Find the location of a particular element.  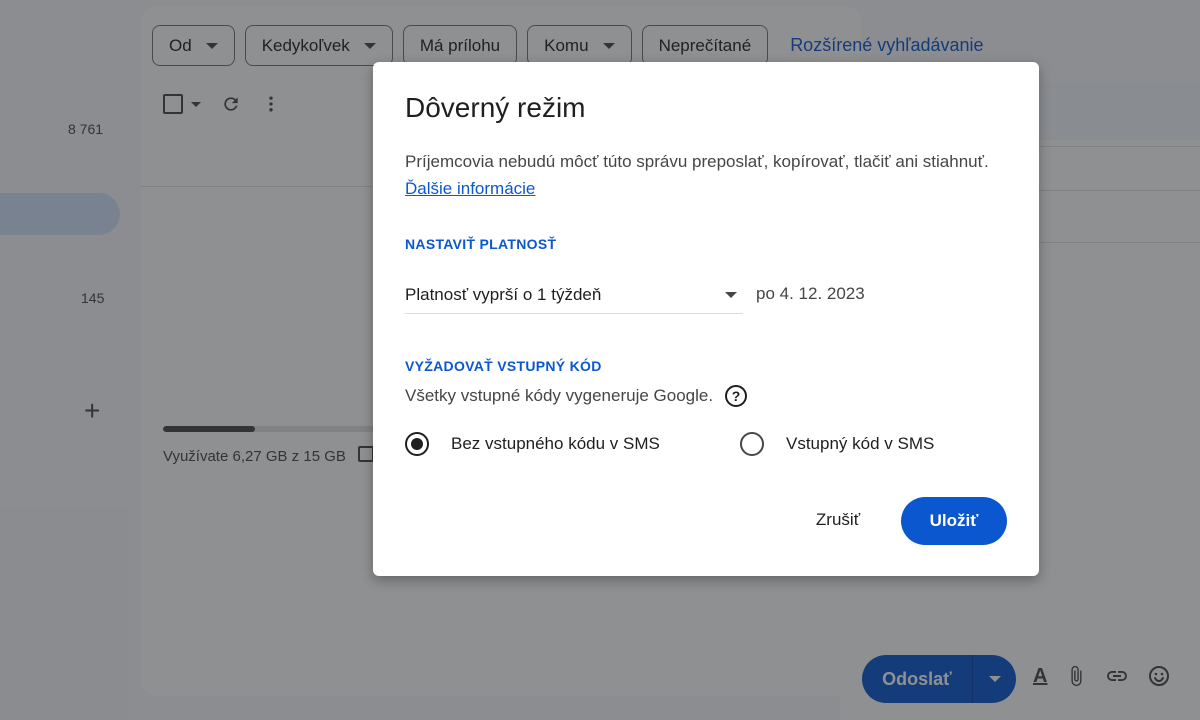

help-icon: ? is located at coordinates (736, 396).